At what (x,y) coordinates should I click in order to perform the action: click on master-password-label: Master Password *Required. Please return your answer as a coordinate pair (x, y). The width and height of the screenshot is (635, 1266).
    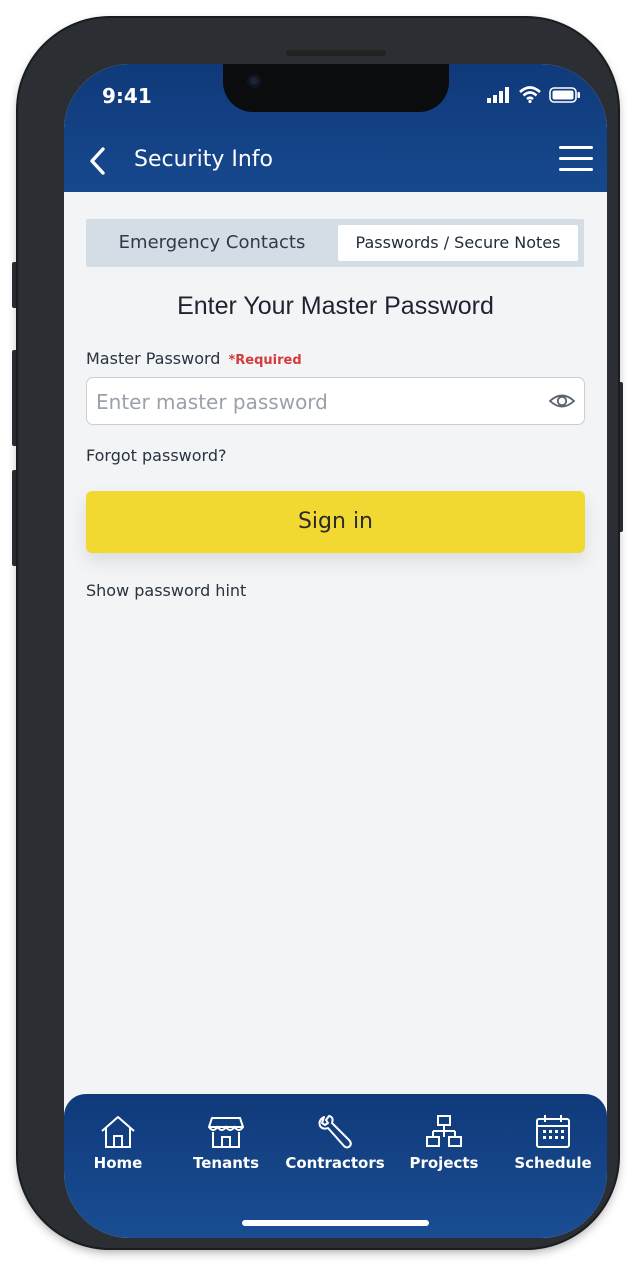
    Looking at the image, I should click on (194, 358).